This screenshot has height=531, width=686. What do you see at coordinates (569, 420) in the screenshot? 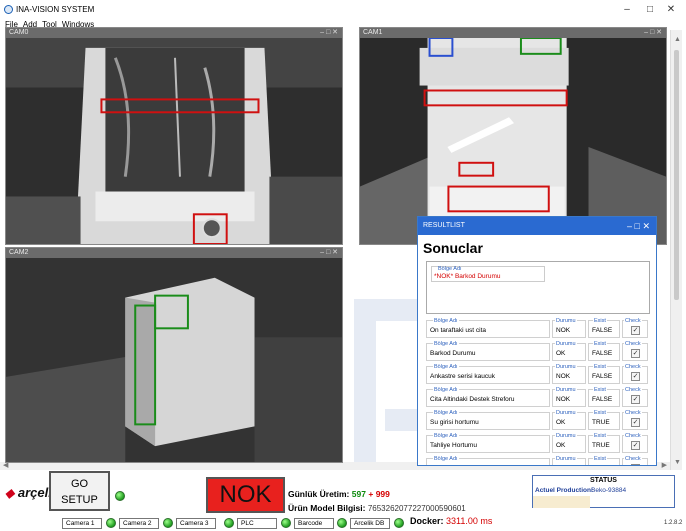
I see `result-state-field: Durumu OK` at bounding box center [569, 420].